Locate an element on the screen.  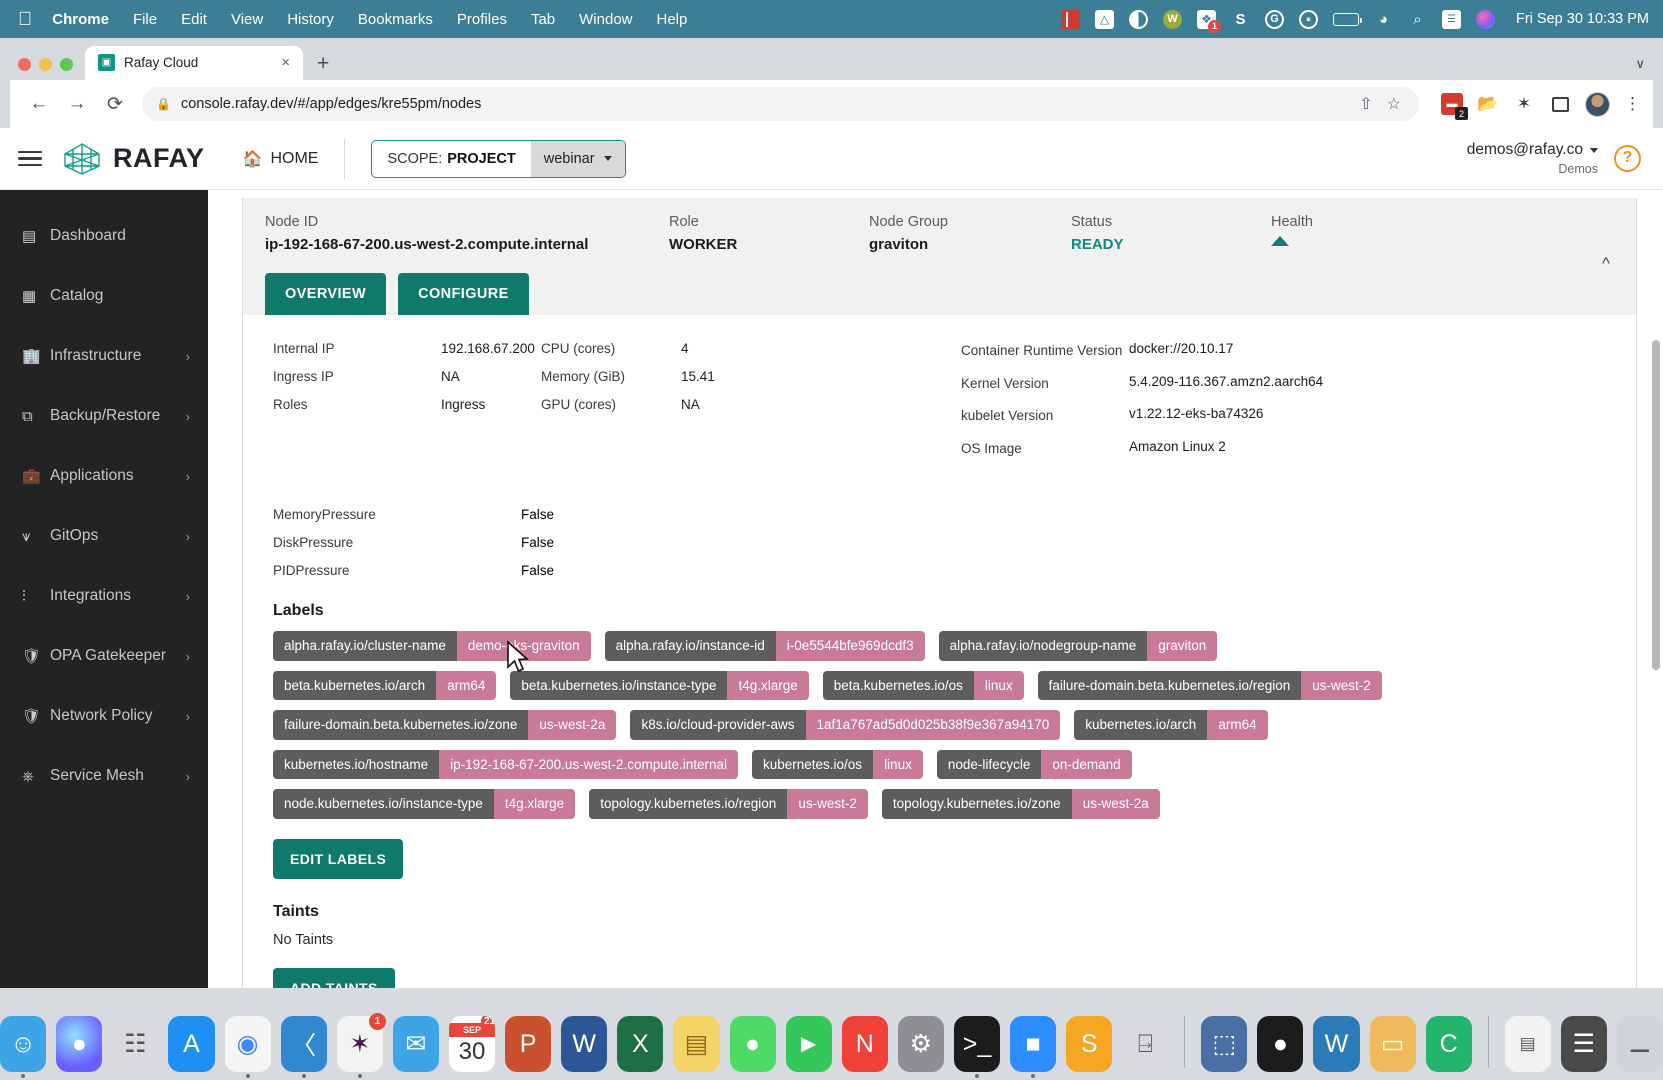
google-drive-icon: 📂 is located at coordinates (1488, 104).